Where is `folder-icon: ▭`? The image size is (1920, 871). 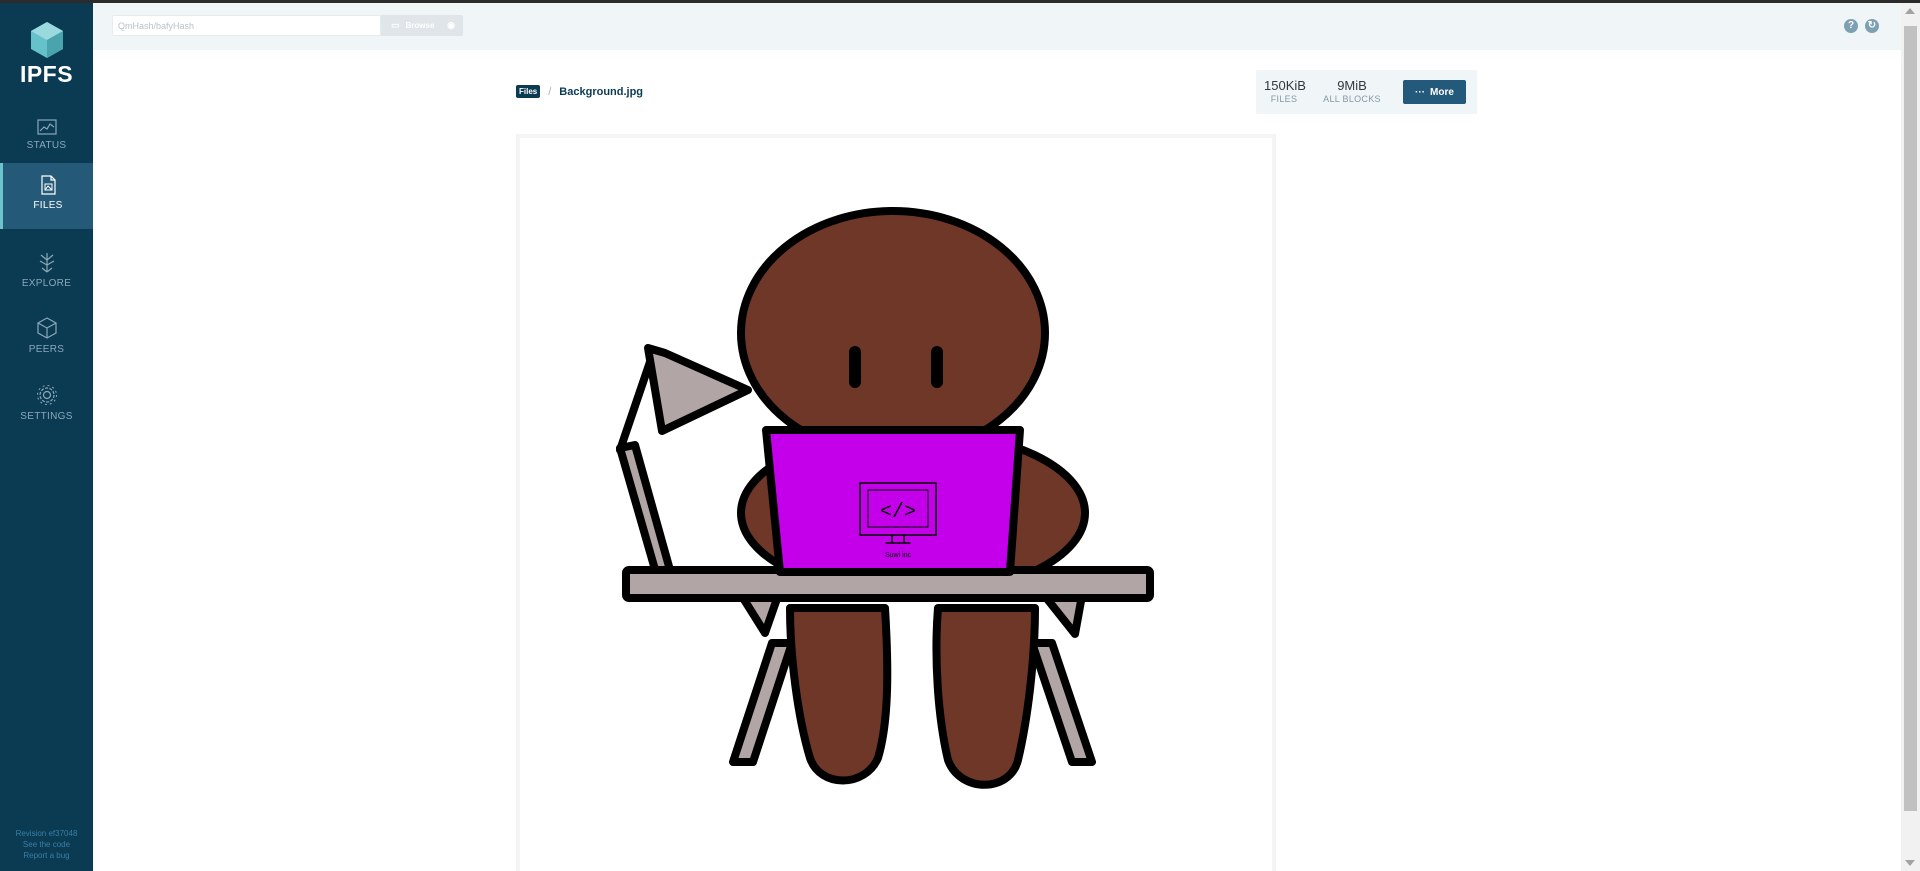 folder-icon: ▭ is located at coordinates (395, 25).